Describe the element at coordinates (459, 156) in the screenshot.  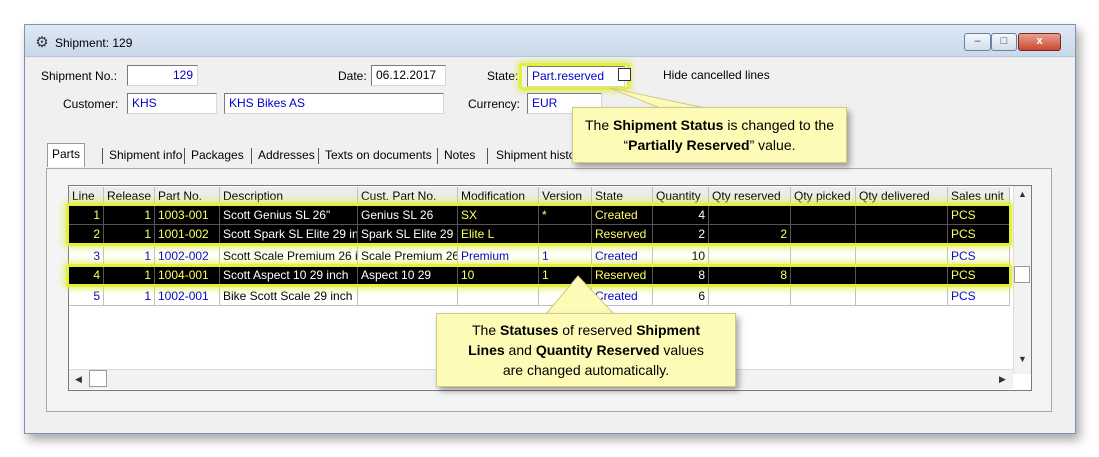
I see `tab-notes: Notes` at that location.